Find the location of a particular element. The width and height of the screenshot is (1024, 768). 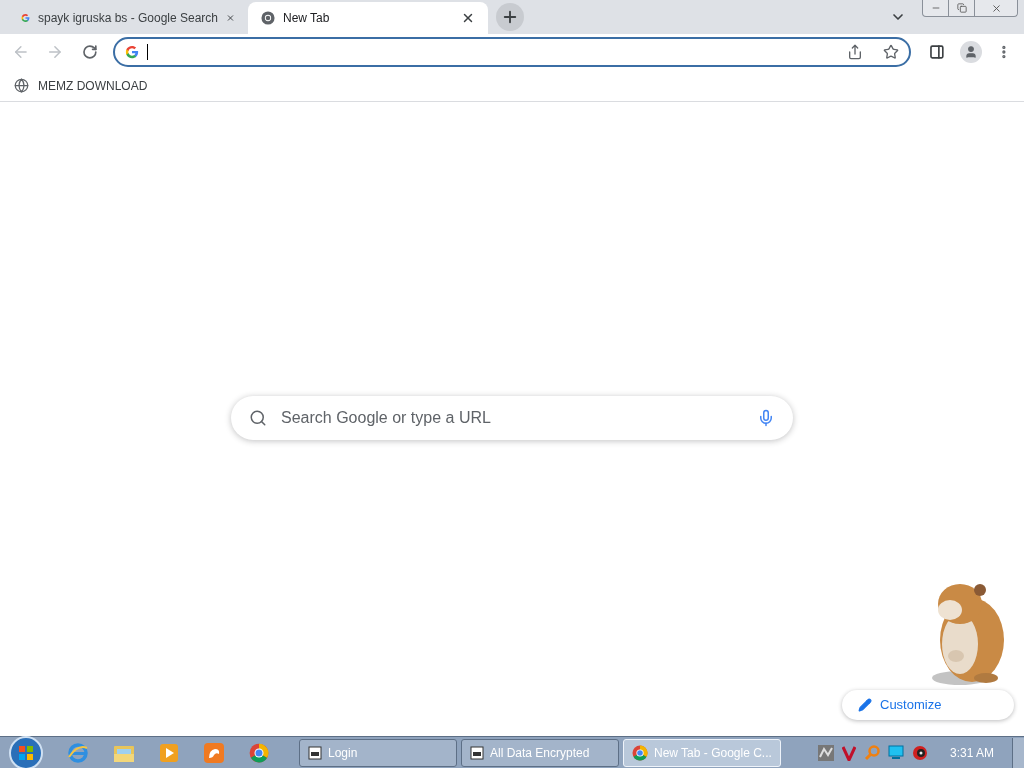

back-icon is located at coordinates (21, 52).